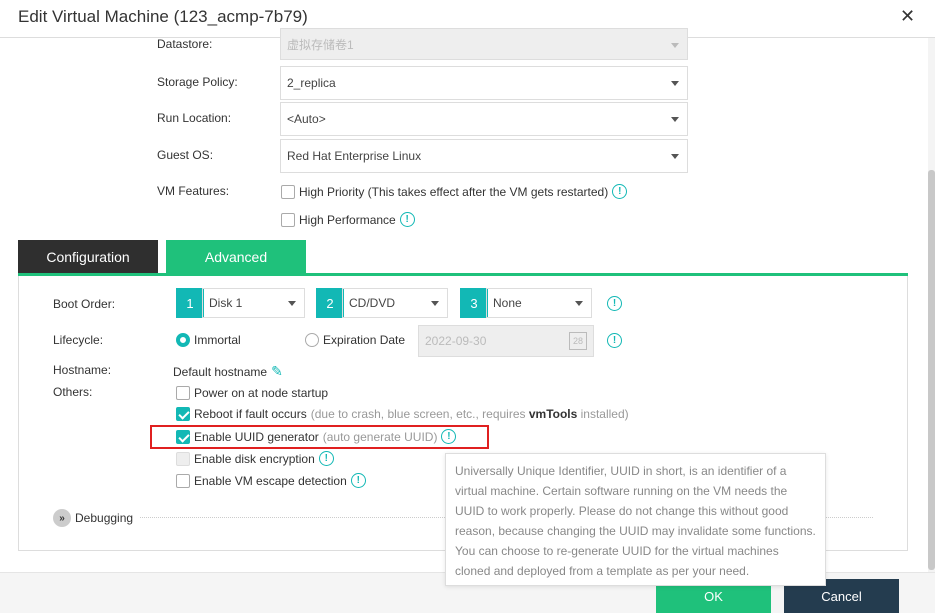  What do you see at coordinates (931, 370) in the screenshot?
I see `scrollbar-thumb` at bounding box center [931, 370].